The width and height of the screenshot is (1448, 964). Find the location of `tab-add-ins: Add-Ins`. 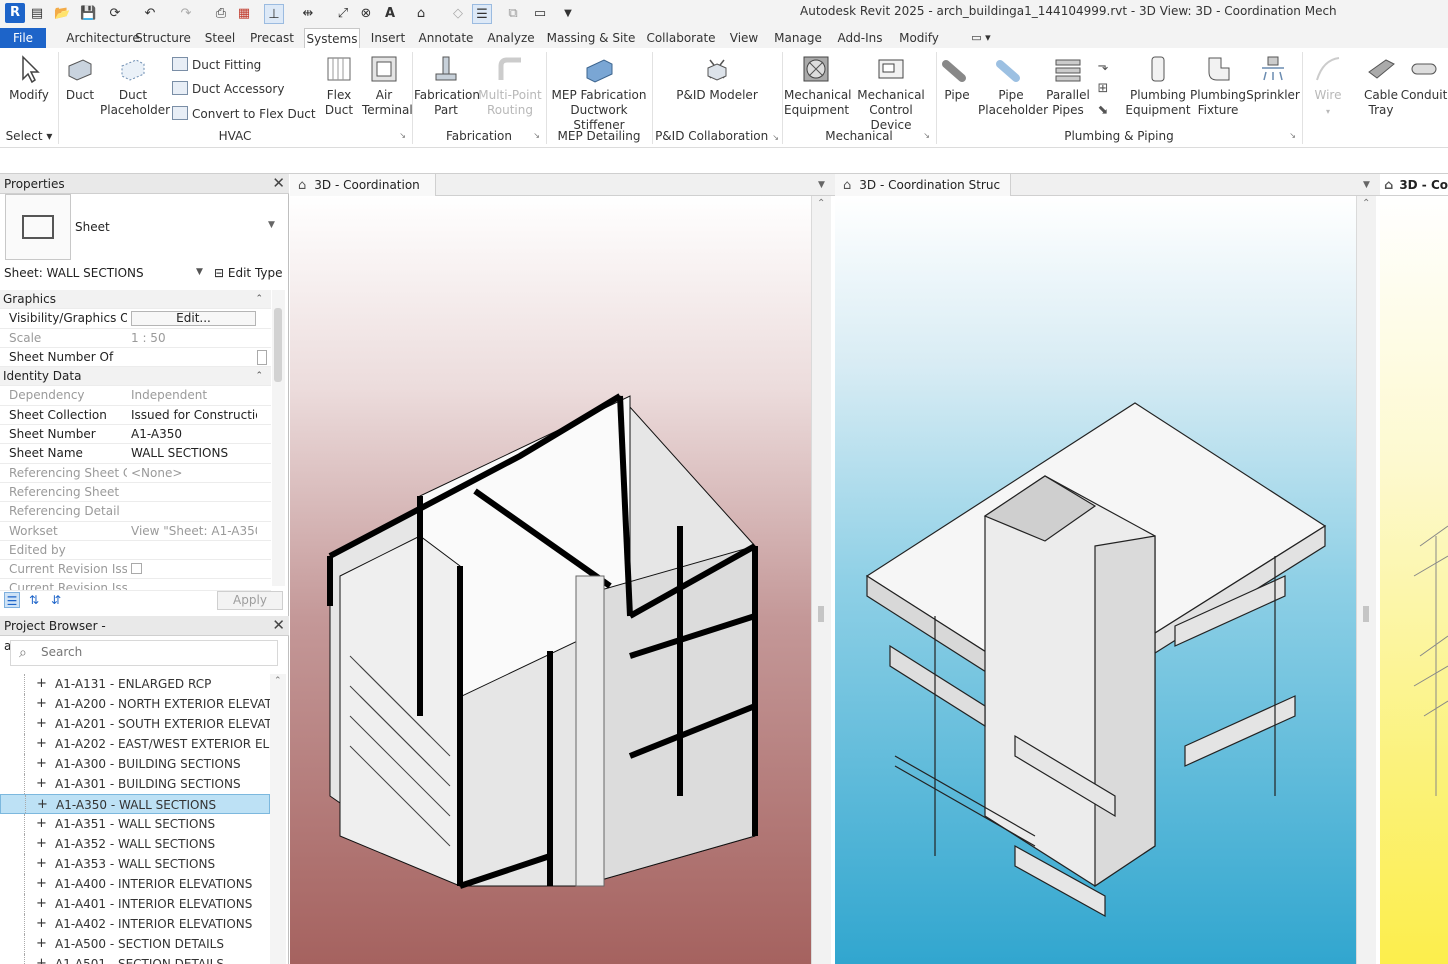

tab-add-ins: Add-Ins is located at coordinates (860, 38).